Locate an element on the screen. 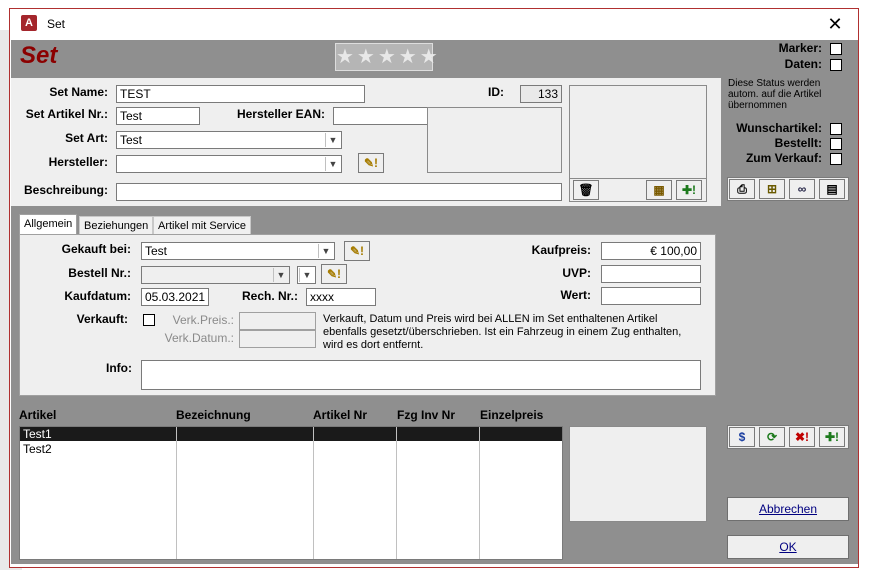  abbrechen-button: Abbrechen is located at coordinates (788, 509).